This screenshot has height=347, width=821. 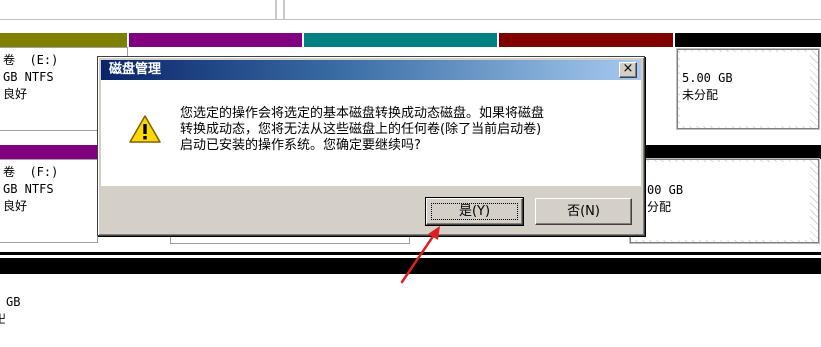 What do you see at coordinates (31, 172) in the screenshot?
I see `partition-f-name: 卷 (F:)` at bounding box center [31, 172].